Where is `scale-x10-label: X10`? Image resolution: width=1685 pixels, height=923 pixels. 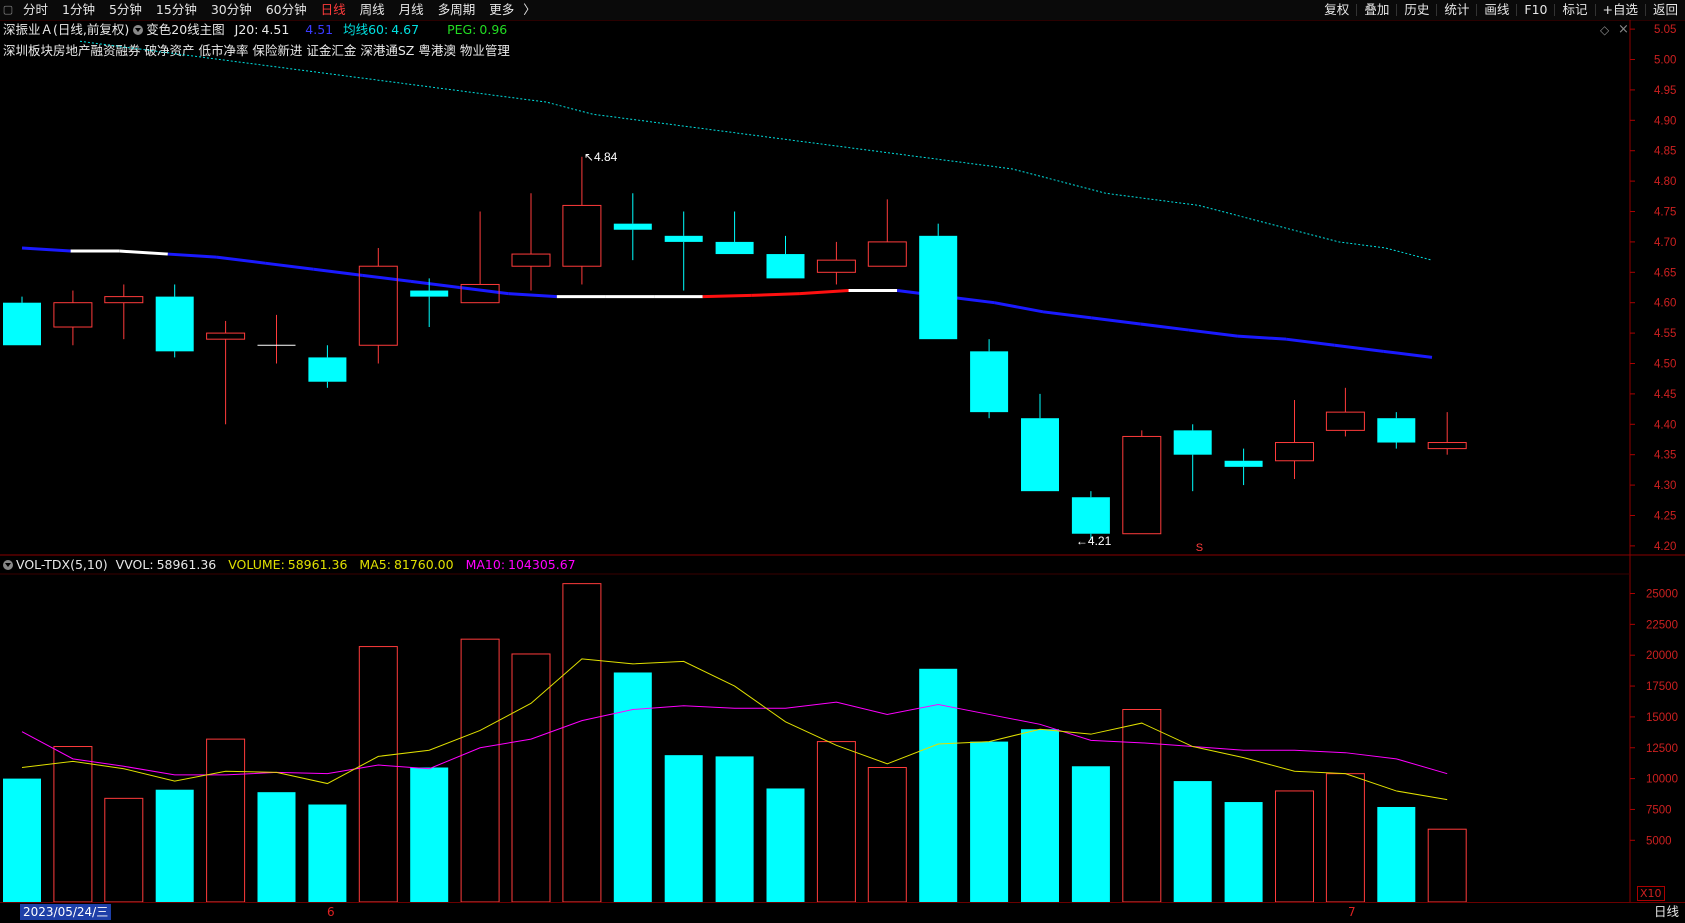 scale-x10-label: X10 is located at coordinates (1651, 893).